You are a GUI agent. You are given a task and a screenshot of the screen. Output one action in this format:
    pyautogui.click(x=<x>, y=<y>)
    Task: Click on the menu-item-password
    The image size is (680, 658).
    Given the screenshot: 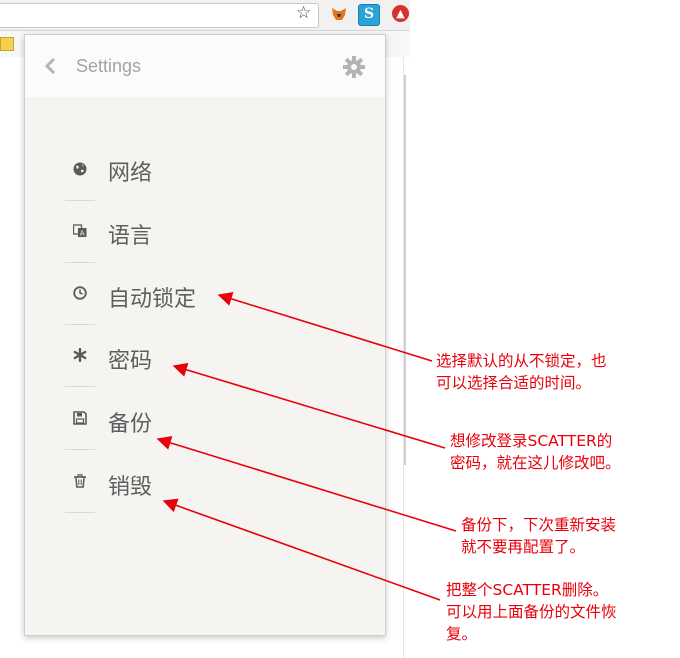 What is the action you would take?
    pyautogui.click(x=80, y=356)
    